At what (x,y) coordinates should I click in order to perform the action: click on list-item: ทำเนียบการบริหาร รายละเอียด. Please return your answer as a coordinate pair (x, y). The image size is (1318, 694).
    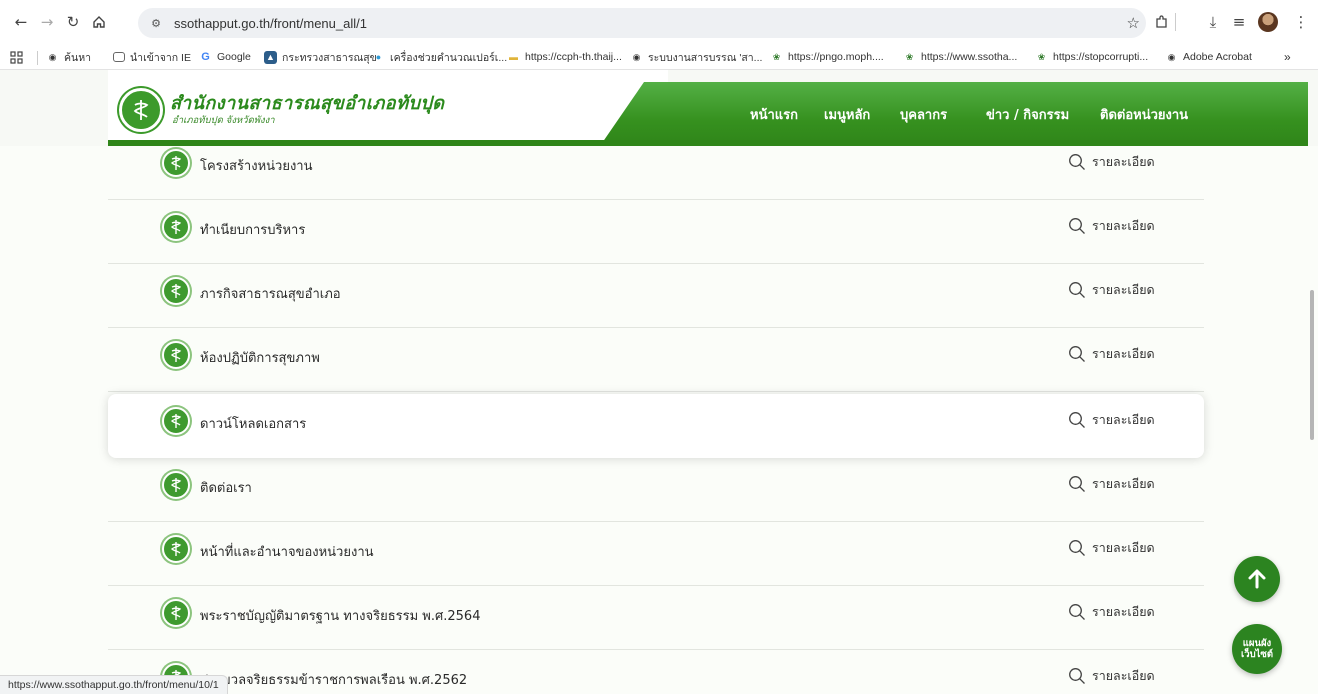
    Looking at the image, I should click on (656, 232).